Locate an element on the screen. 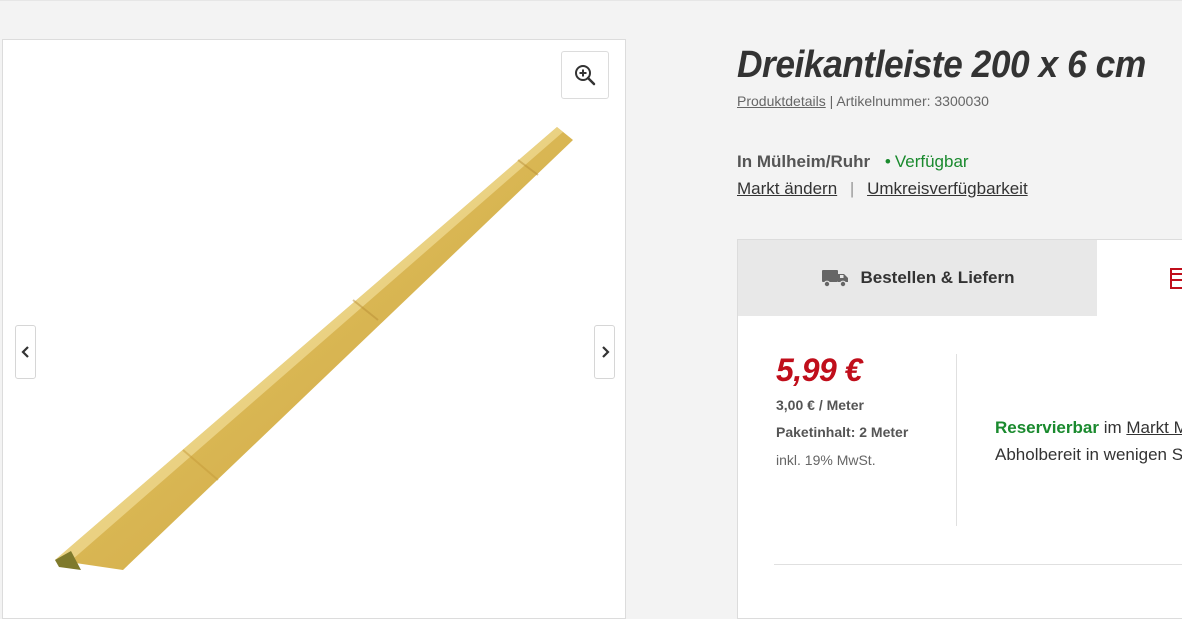  chevron-right-icon is located at coordinates (605, 352).